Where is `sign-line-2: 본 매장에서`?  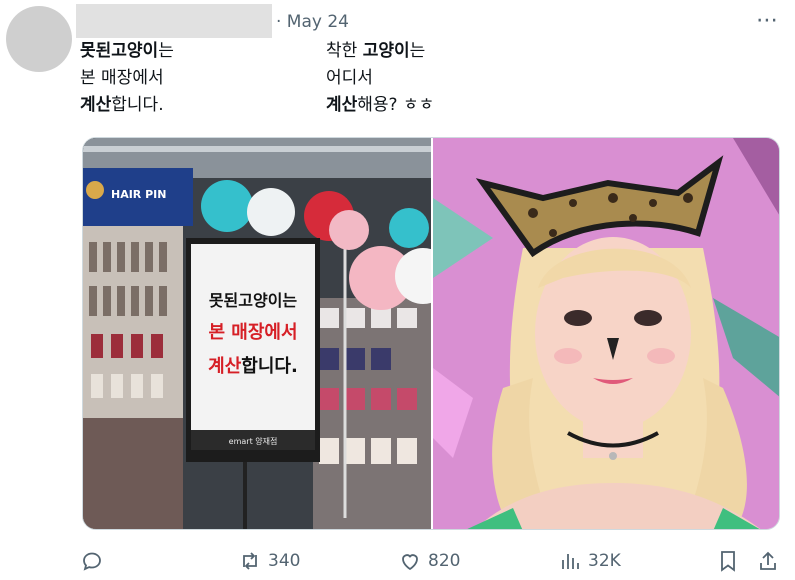
sign-line-2: 본 매장에서 is located at coordinates (252, 332).